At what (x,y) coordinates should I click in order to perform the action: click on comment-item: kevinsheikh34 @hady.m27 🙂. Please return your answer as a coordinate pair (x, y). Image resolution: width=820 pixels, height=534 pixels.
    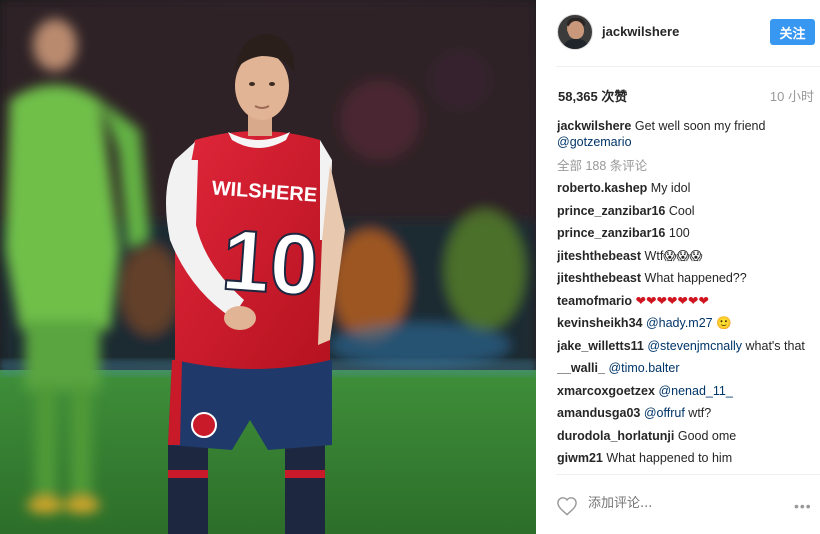
    Looking at the image, I should click on (686, 323).